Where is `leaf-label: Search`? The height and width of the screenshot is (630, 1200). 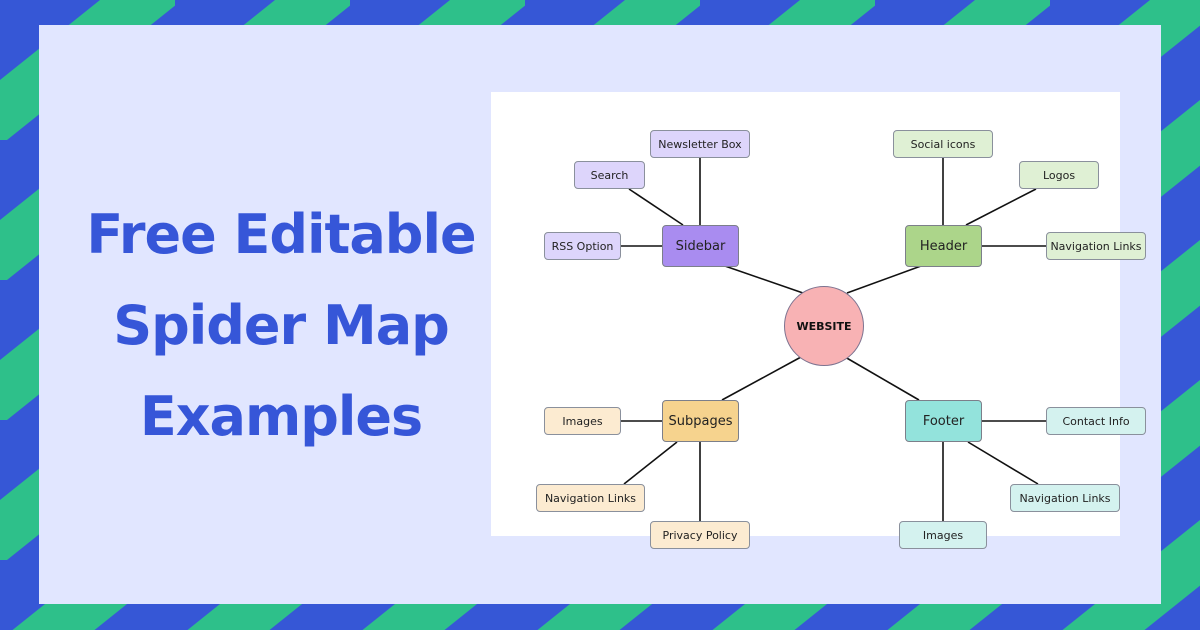 leaf-label: Search is located at coordinates (609, 175).